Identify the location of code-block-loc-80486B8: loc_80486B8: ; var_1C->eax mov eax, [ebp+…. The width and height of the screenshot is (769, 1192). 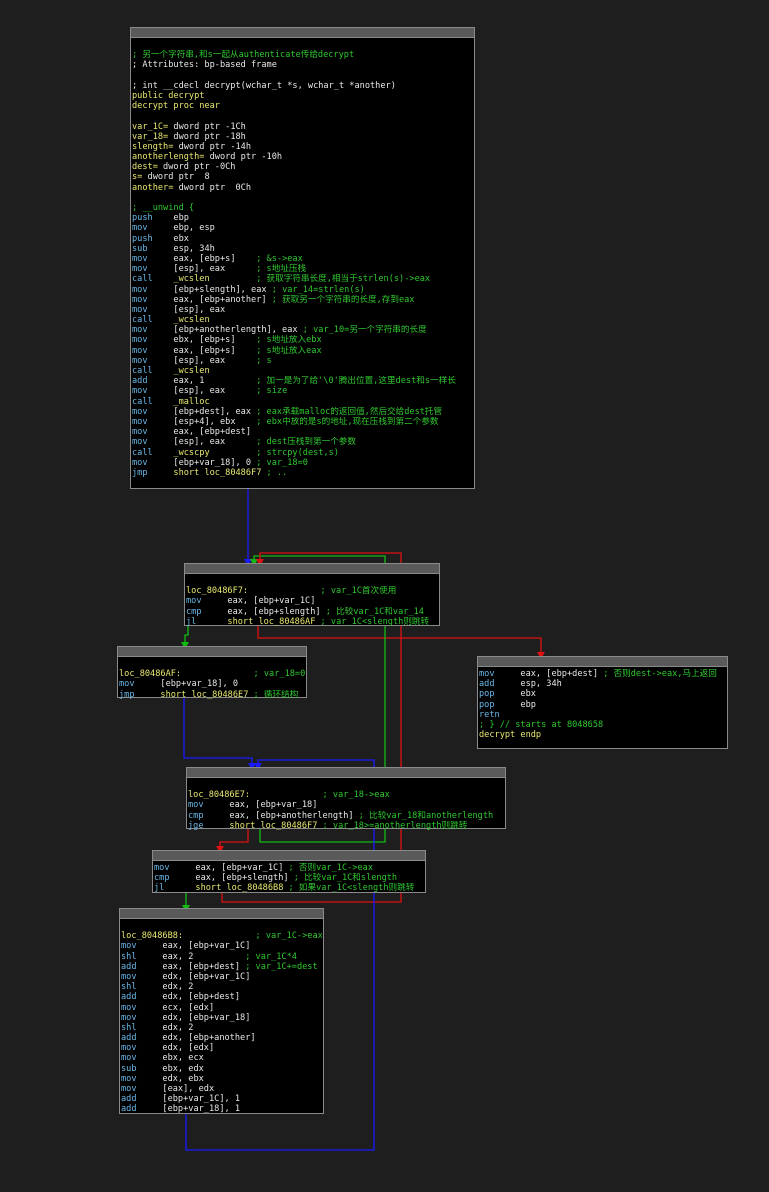
(221, 1011).